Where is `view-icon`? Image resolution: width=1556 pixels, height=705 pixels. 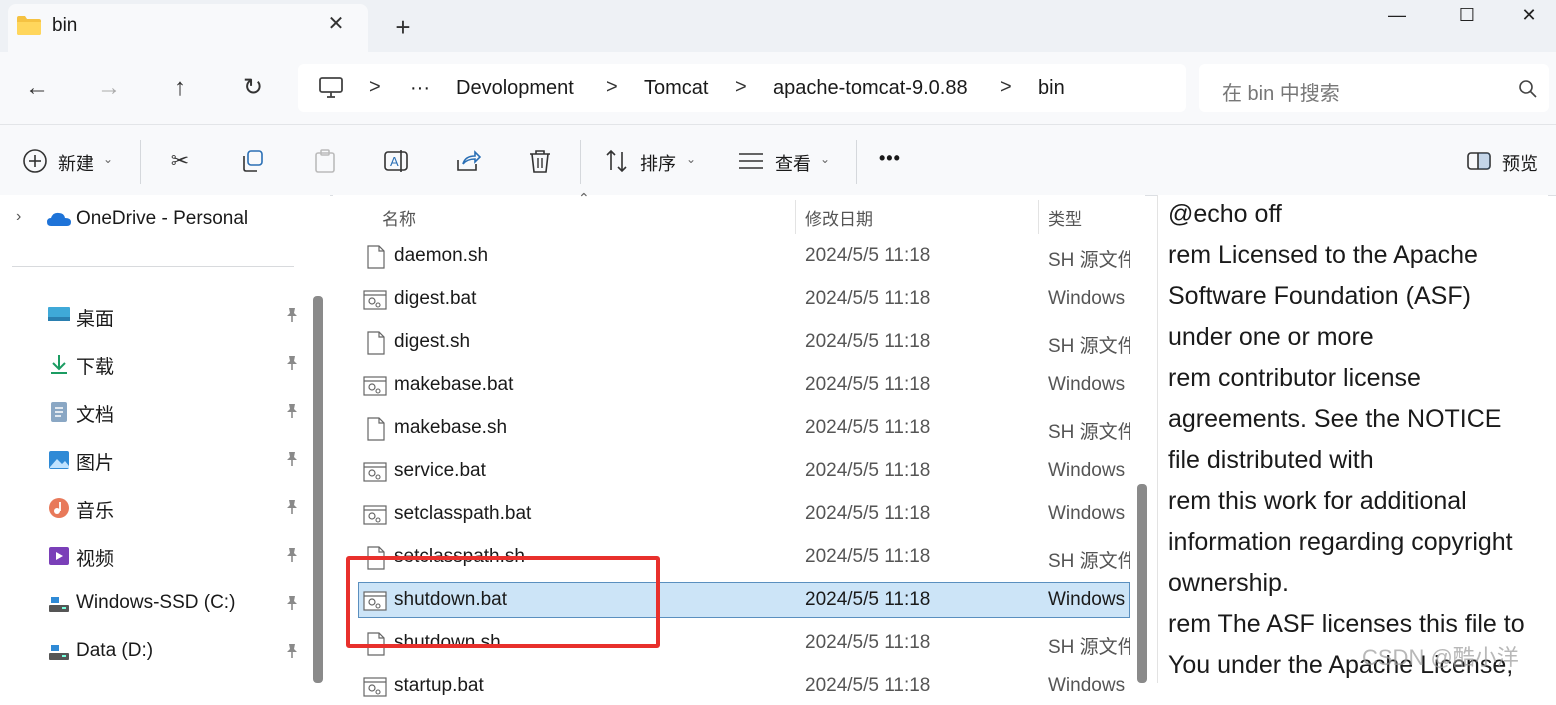 view-icon is located at coordinates (751, 161).